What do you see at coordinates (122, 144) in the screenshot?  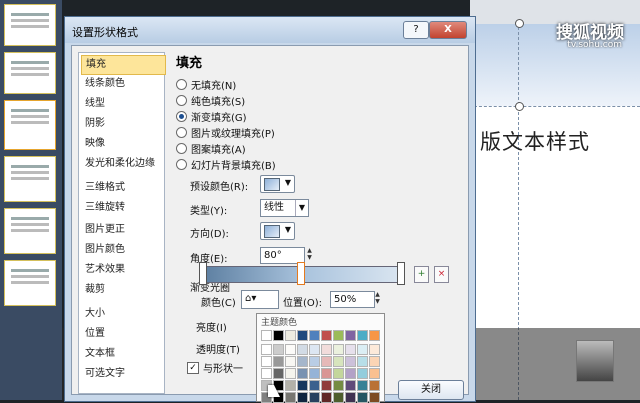 I see `nav-item-reflection: 映像` at bounding box center [122, 144].